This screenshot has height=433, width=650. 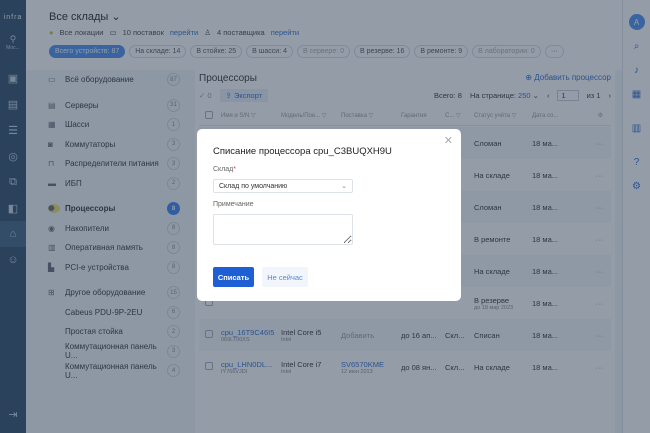 I want to click on warehouse-label: Склад*, so click(x=224, y=169).